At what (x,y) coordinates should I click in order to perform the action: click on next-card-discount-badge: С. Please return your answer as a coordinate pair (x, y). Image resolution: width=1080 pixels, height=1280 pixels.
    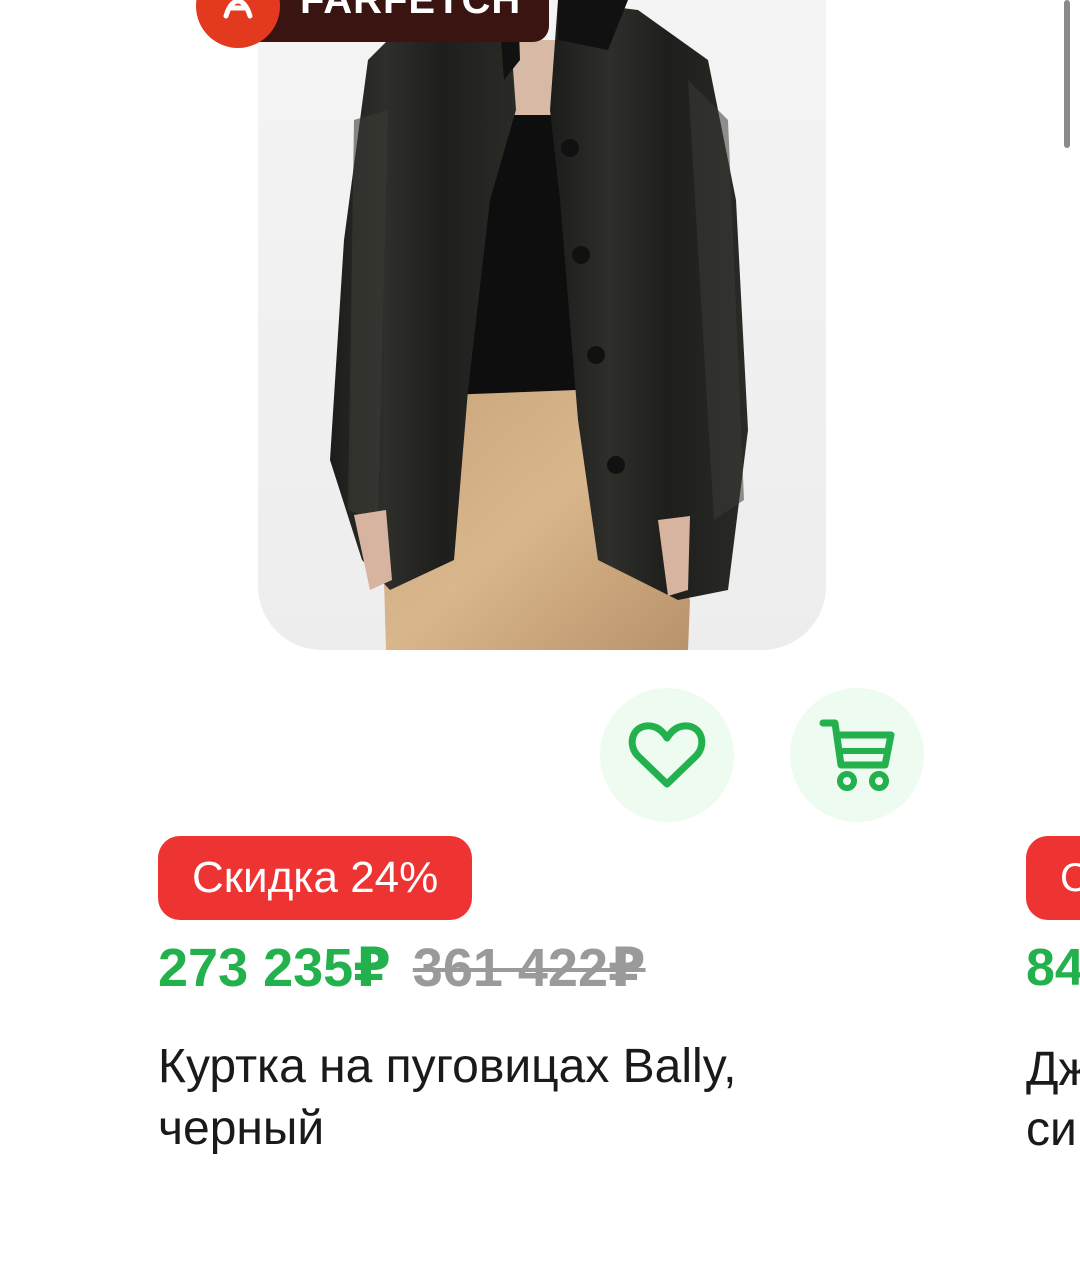
    Looking at the image, I should click on (1053, 878).